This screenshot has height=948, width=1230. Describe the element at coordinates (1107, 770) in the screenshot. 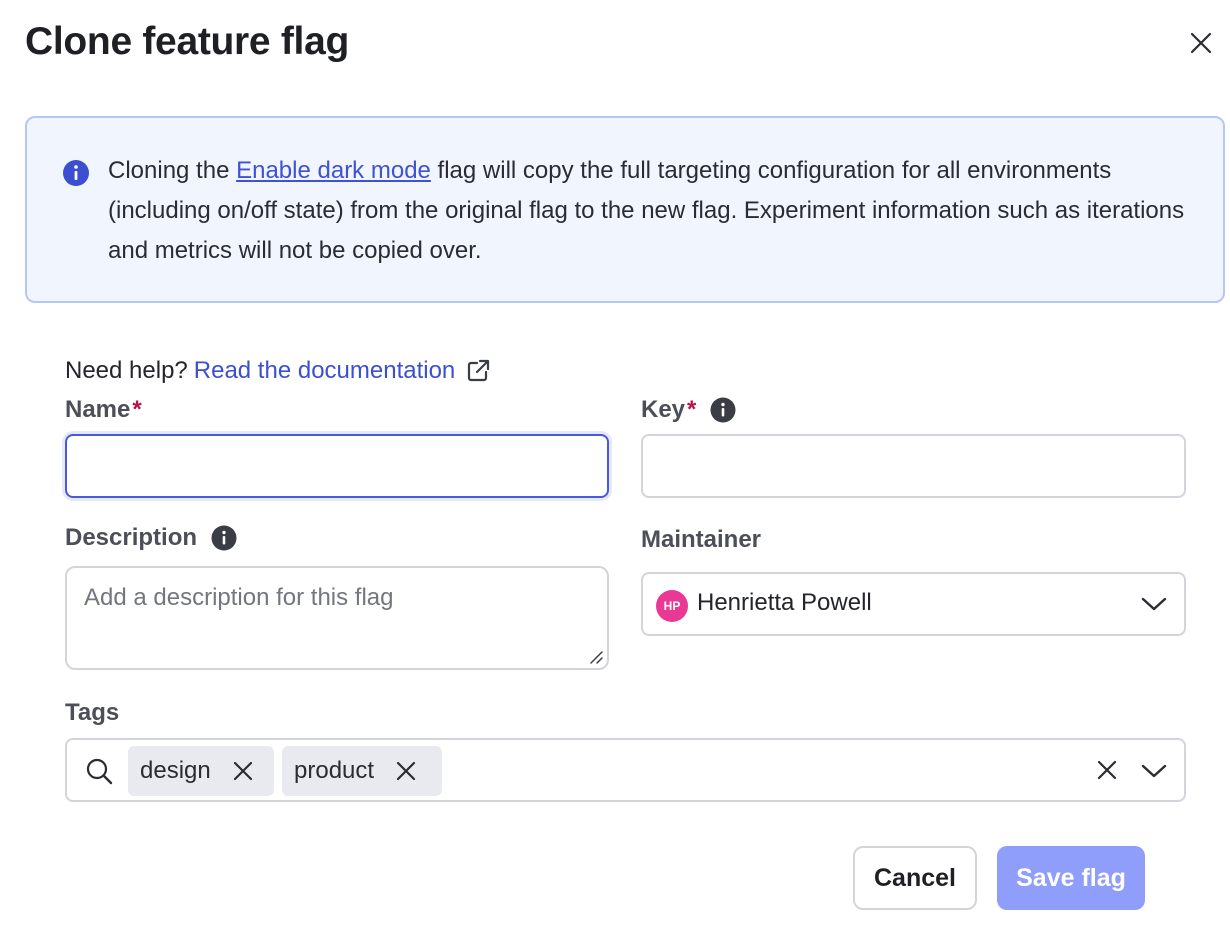

I see `clear-tags-icon` at that location.